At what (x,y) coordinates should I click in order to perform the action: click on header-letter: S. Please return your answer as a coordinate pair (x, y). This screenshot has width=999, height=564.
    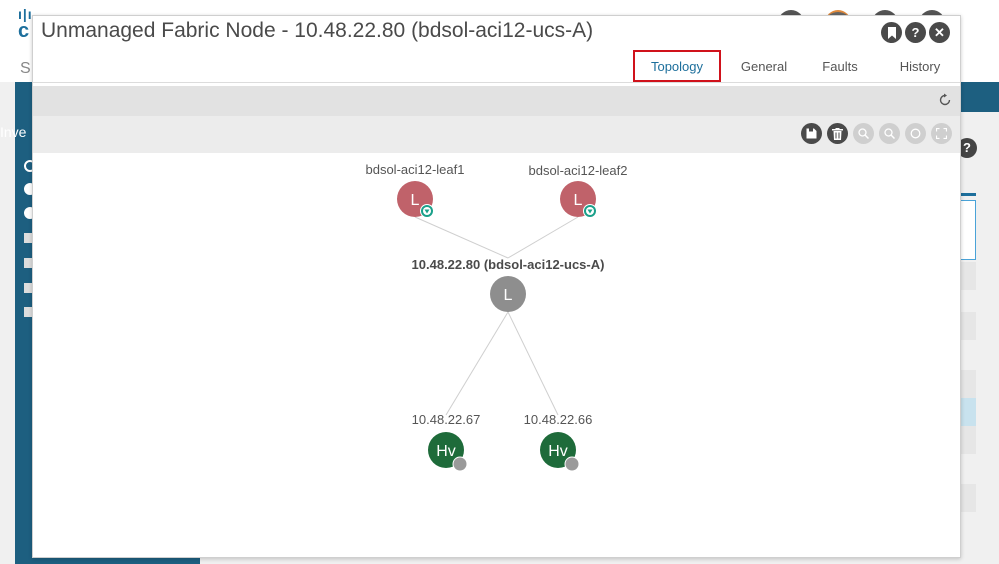
    Looking at the image, I should click on (25, 68).